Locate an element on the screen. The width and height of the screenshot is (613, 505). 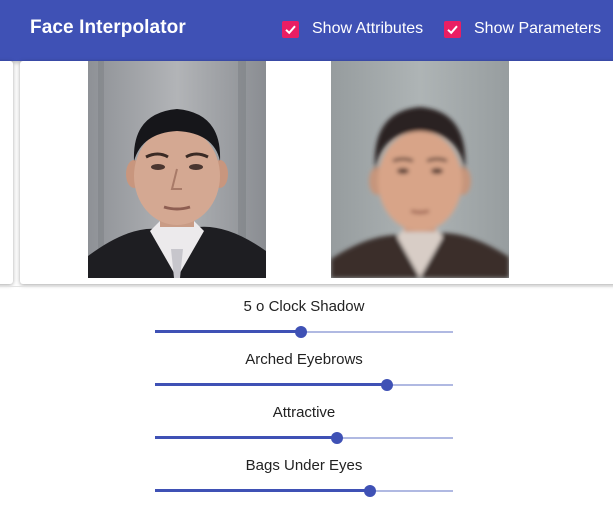
show-parameters-toggle: Show Parameters is located at coordinates (522, 29).